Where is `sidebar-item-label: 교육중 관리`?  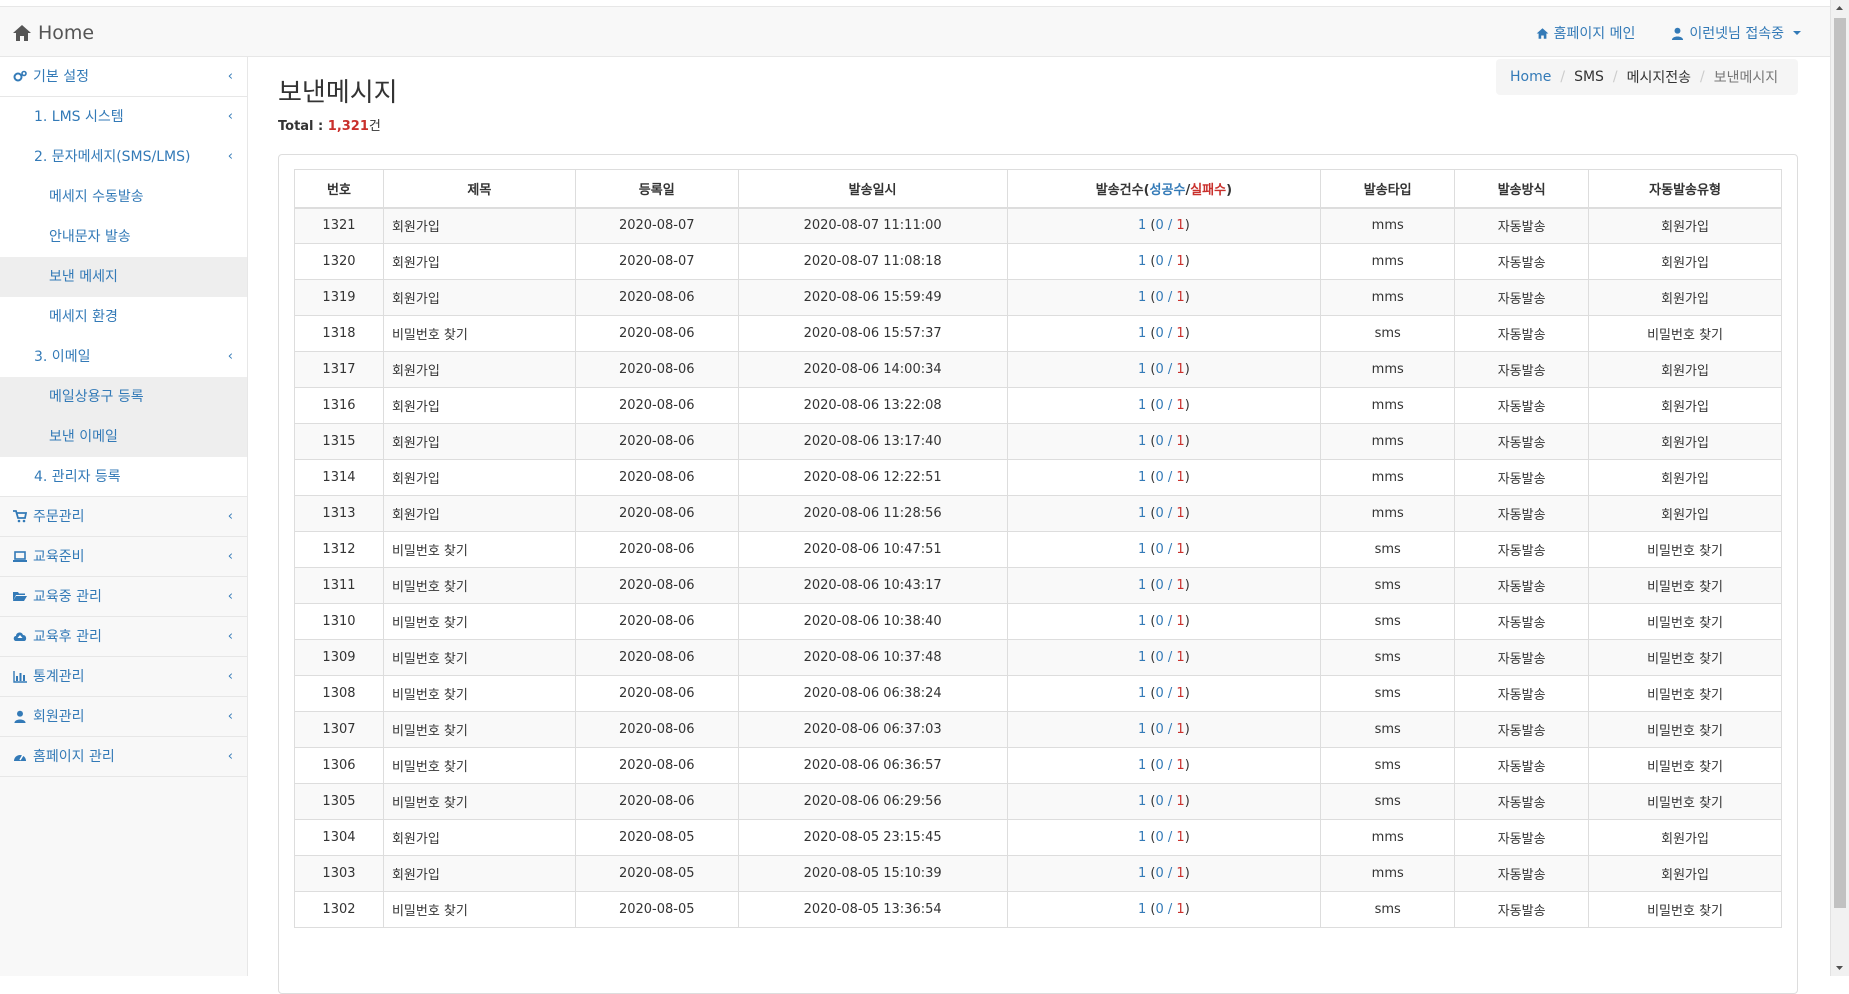 sidebar-item-label: 교육중 관리 is located at coordinates (67, 596).